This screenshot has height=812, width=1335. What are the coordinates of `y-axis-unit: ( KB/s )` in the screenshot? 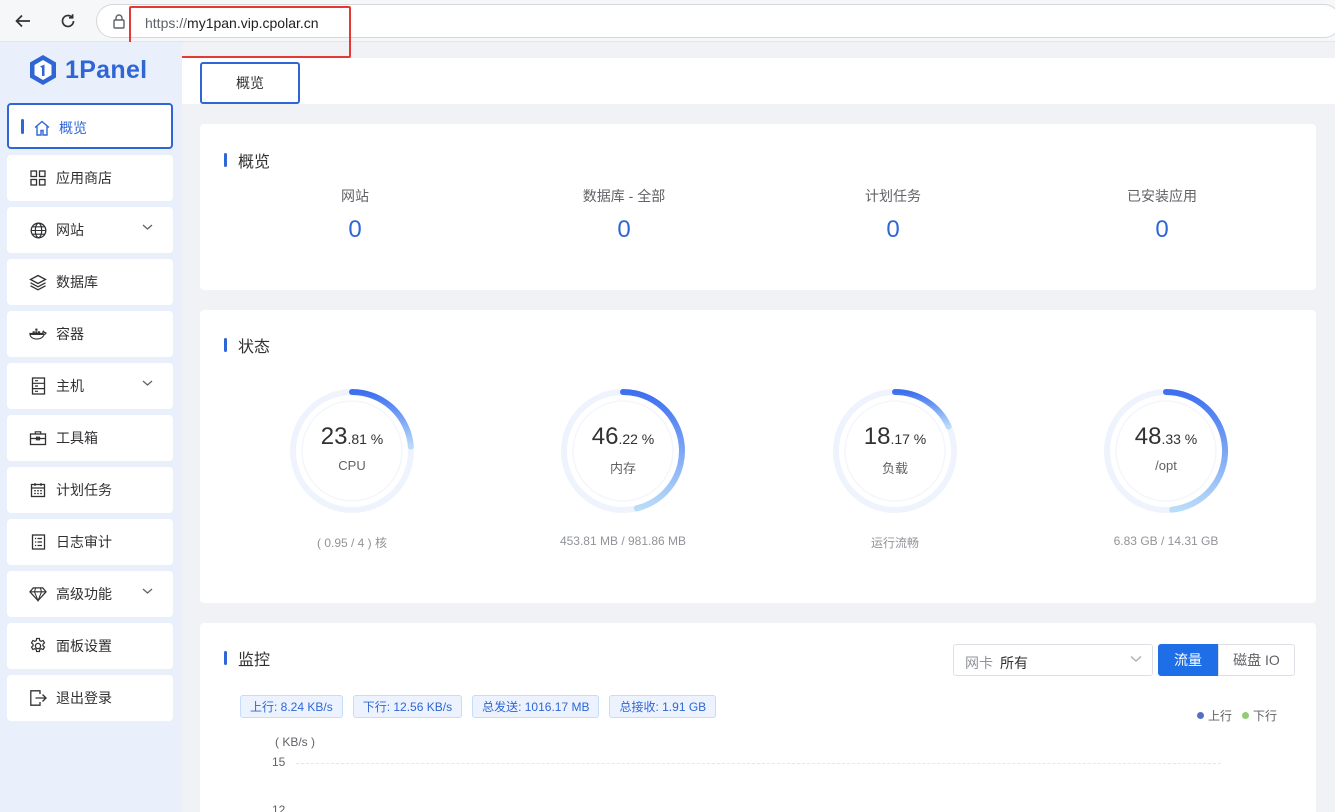 It's located at (295, 742).